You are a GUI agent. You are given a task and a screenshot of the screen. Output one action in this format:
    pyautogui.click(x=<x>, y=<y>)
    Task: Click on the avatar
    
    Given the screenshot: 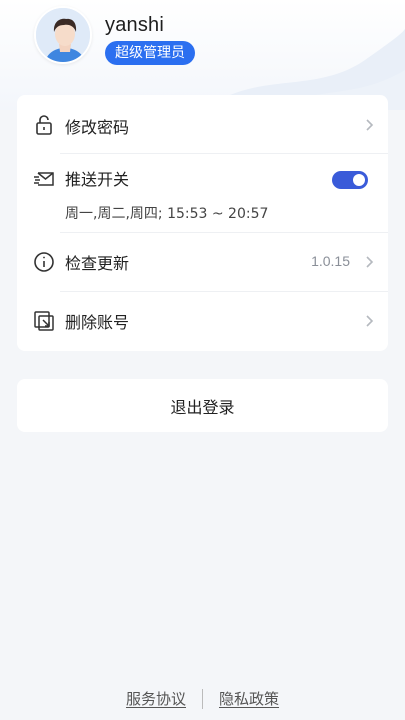 What is the action you would take?
    pyautogui.click(x=63, y=35)
    